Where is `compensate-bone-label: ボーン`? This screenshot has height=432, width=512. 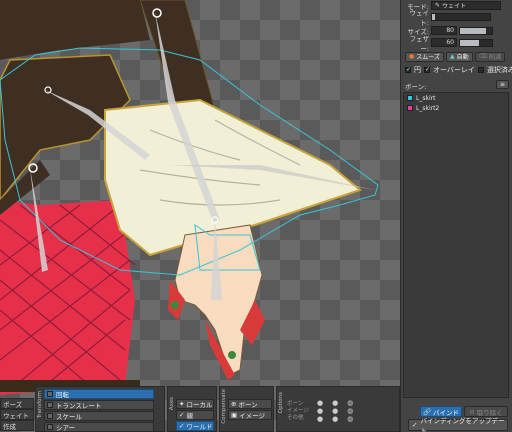
compensate-bone-label: ボーン is located at coordinates (248, 405).